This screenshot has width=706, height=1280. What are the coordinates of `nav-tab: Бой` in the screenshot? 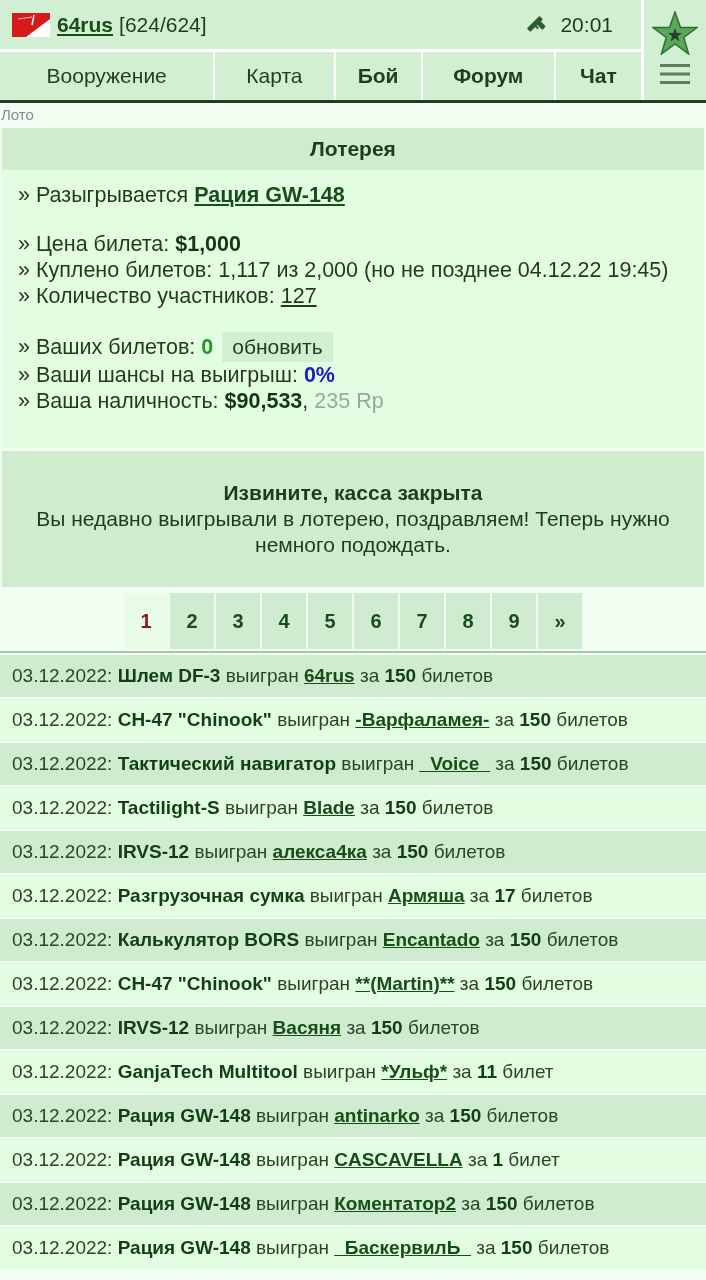 It's located at (378, 76).